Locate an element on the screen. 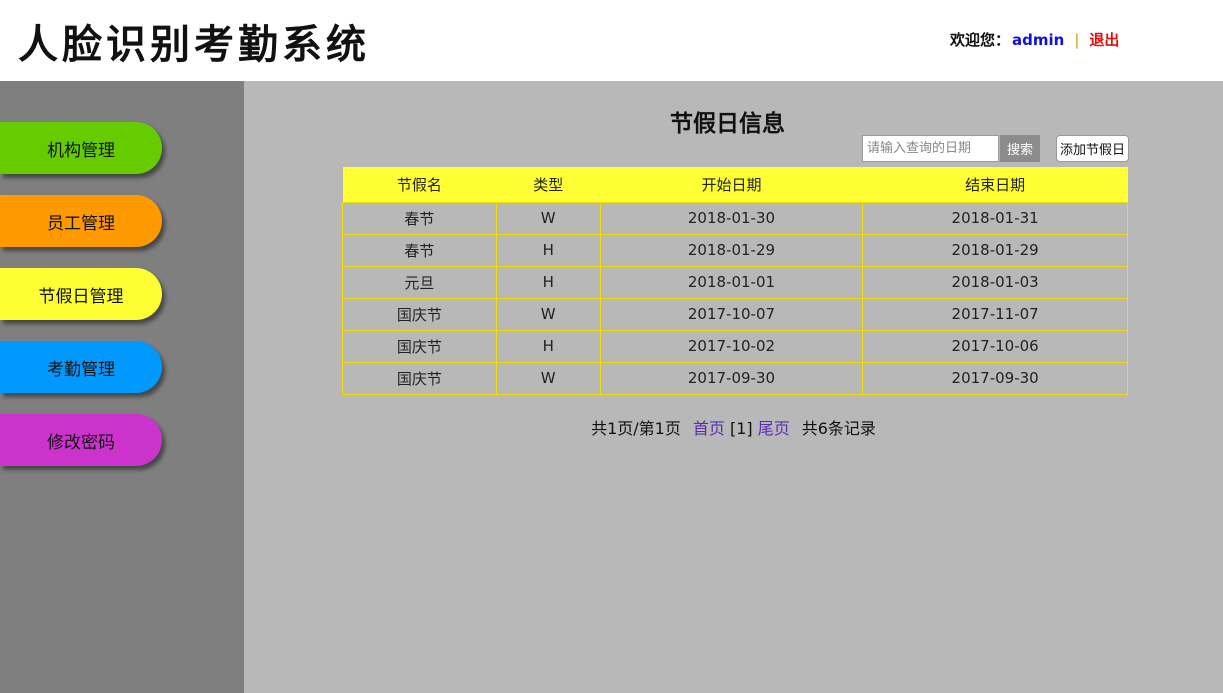  sidebar-item-attendance: 考勤管理 is located at coordinates (81, 367).